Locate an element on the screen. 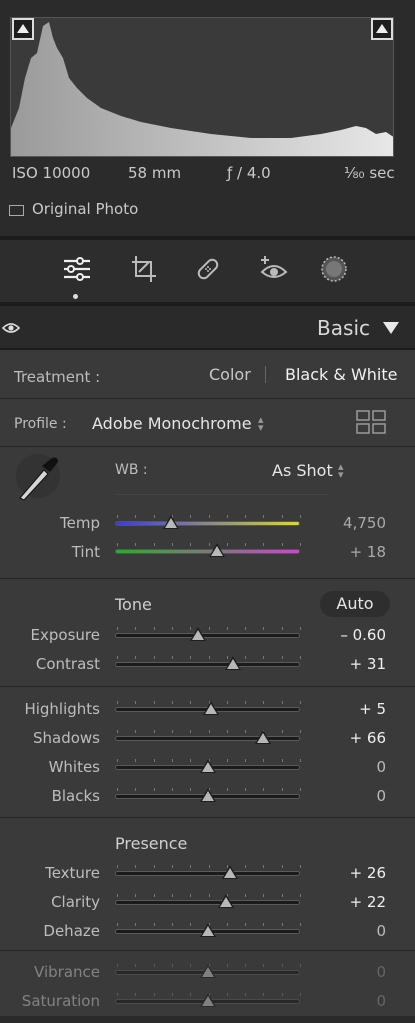 The height and width of the screenshot is (1023, 415). texture-slider-track is located at coordinates (208, 870).